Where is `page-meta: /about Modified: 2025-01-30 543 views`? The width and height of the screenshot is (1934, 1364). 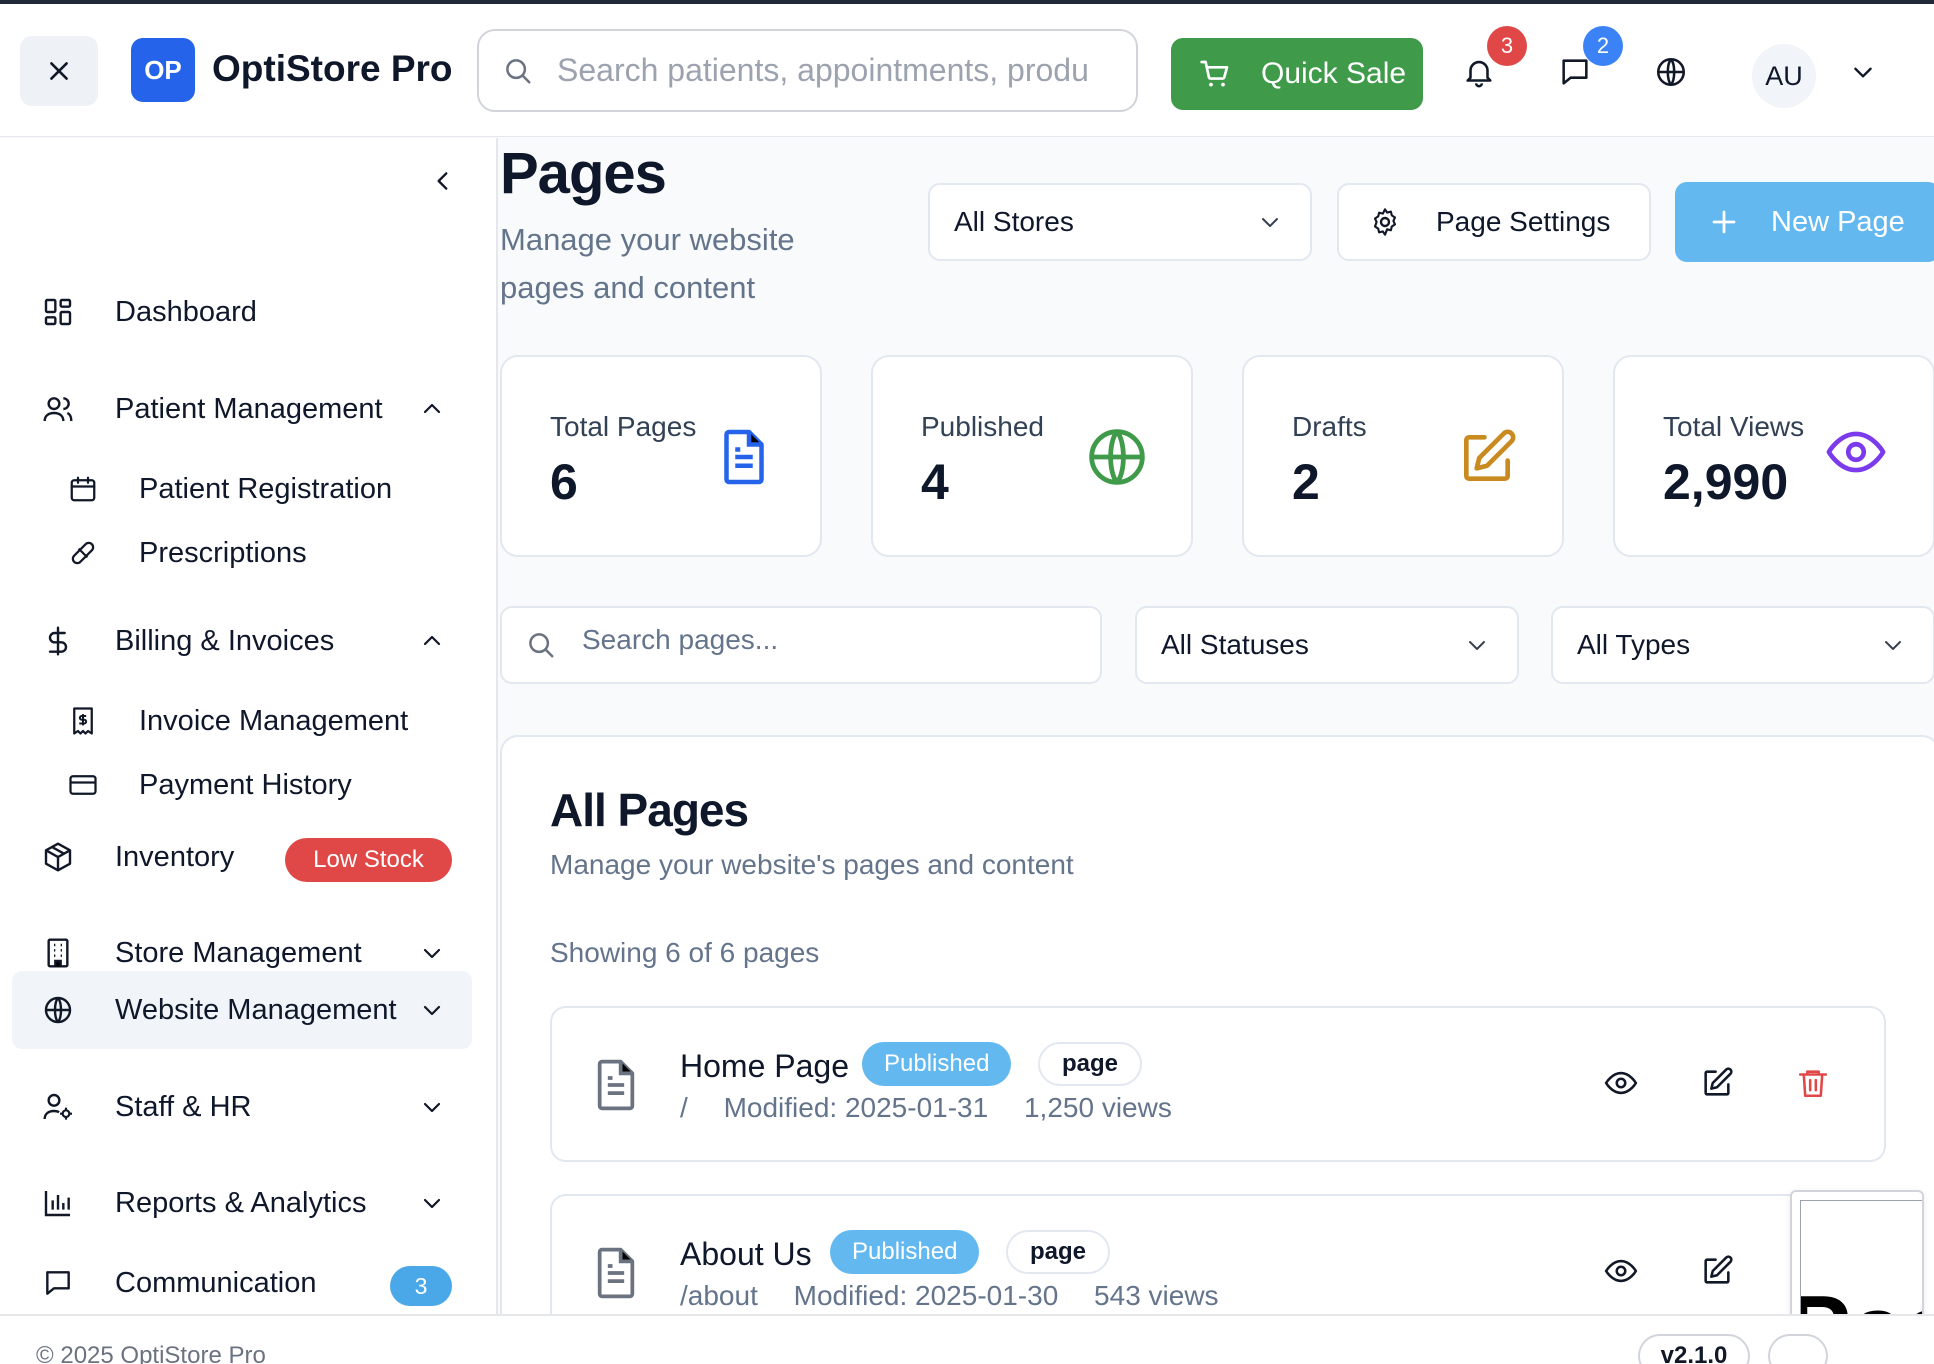
page-meta: /about Modified: 2025-01-30 543 views is located at coordinates (963, 1296).